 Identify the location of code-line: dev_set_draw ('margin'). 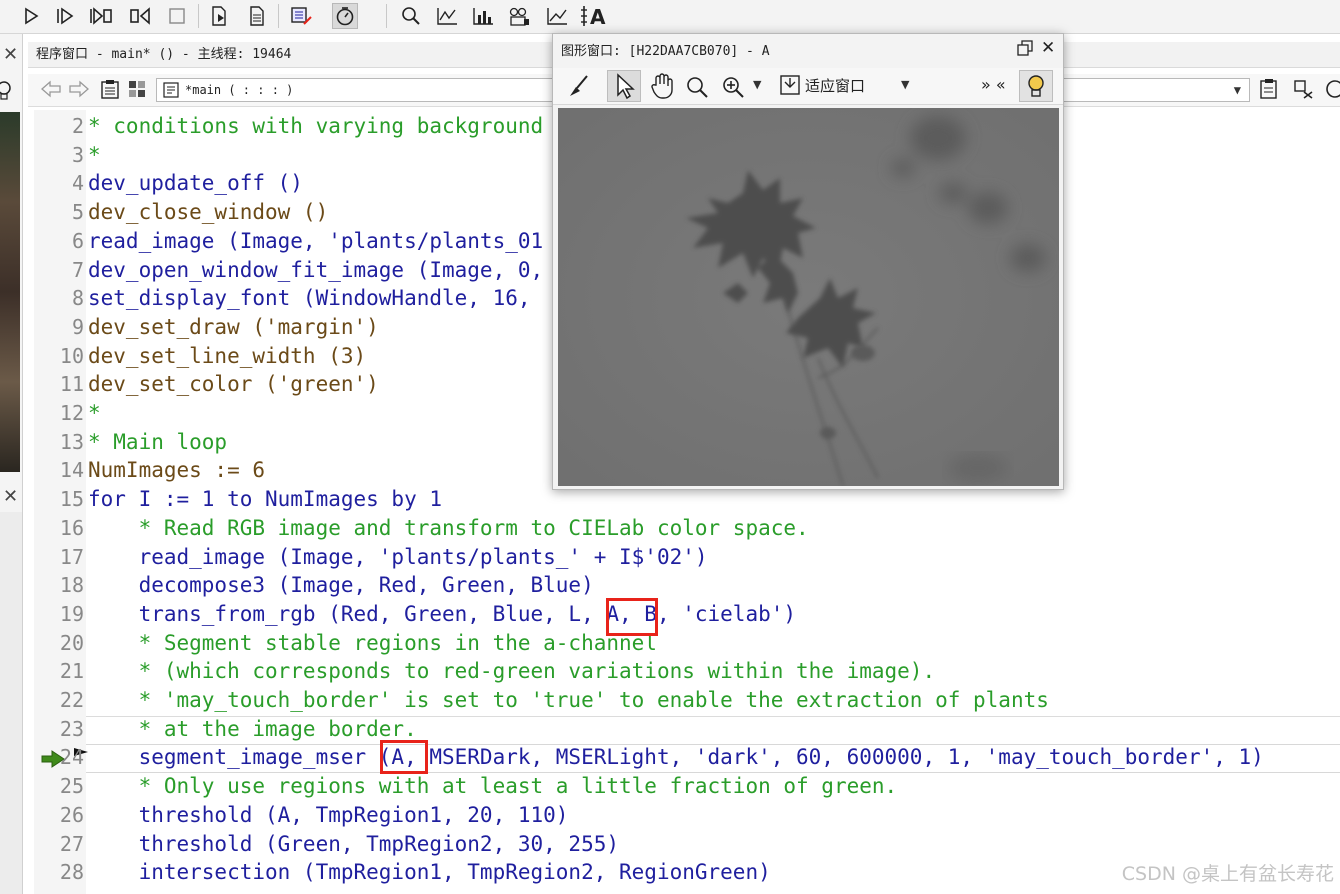
(233, 327).